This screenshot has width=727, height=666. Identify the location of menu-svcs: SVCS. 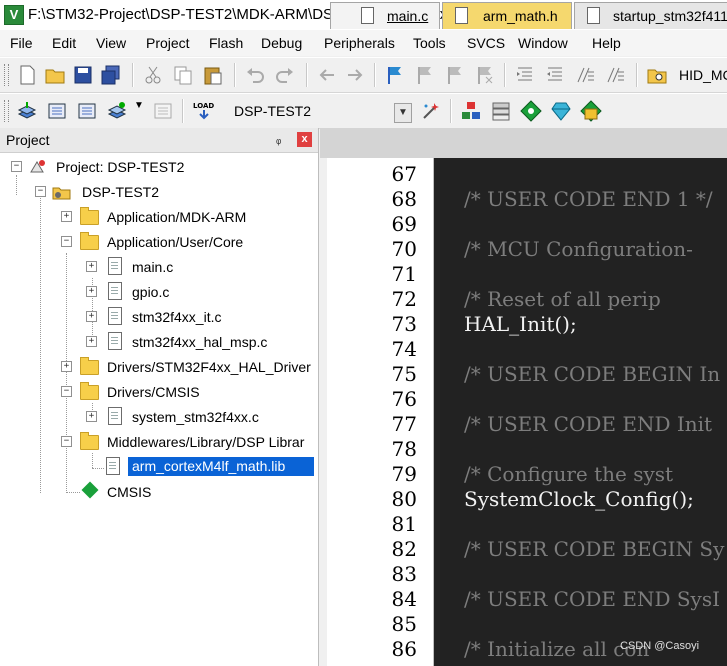
(486, 43).